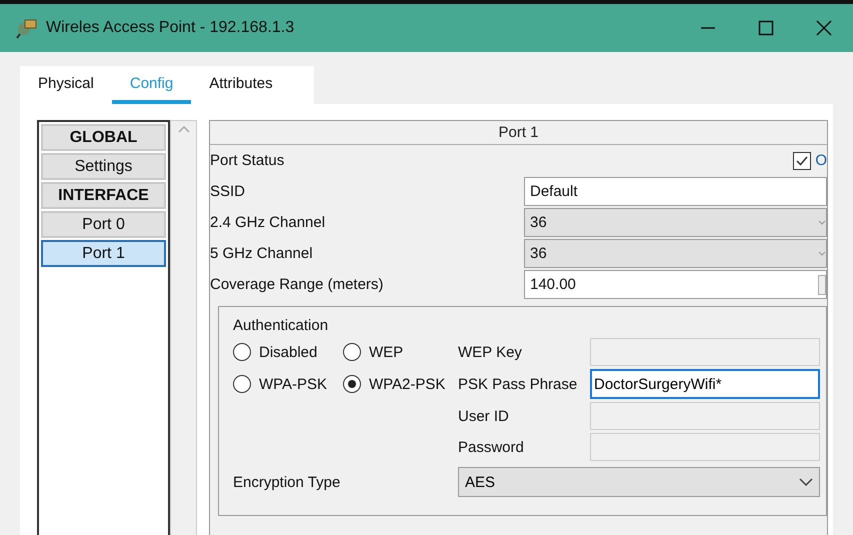  I want to click on app-icon, so click(27, 28).